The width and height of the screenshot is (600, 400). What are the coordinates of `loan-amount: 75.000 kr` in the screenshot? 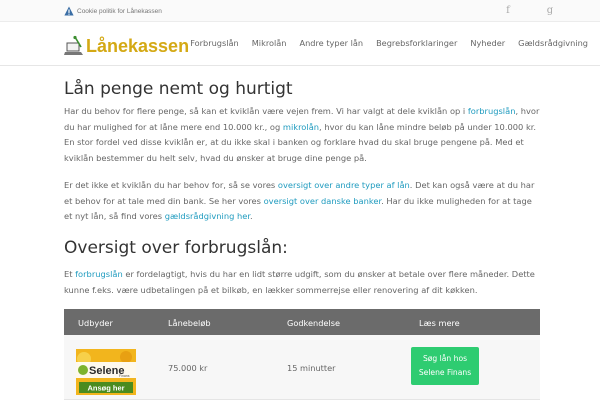 It's located at (188, 368).